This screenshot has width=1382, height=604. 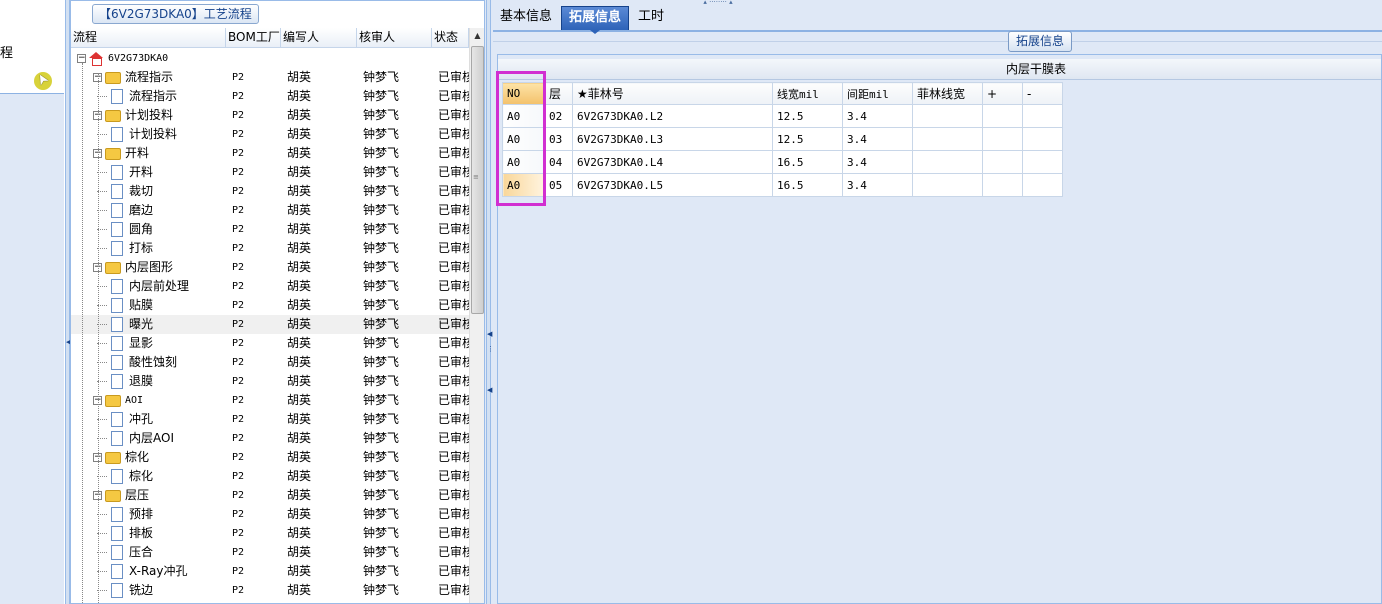 I want to click on tree-row: 贴膜 P2 胡英 钟梦飞 已审核, so click(x=270, y=305).